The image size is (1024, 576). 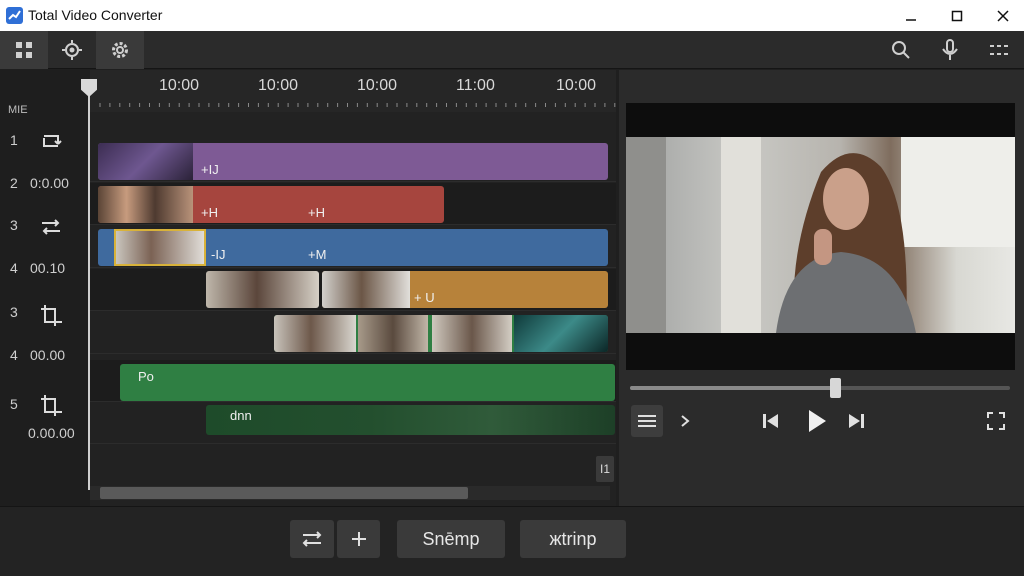 What do you see at coordinates (1002, 15) in the screenshot?
I see `close-button` at bounding box center [1002, 15].